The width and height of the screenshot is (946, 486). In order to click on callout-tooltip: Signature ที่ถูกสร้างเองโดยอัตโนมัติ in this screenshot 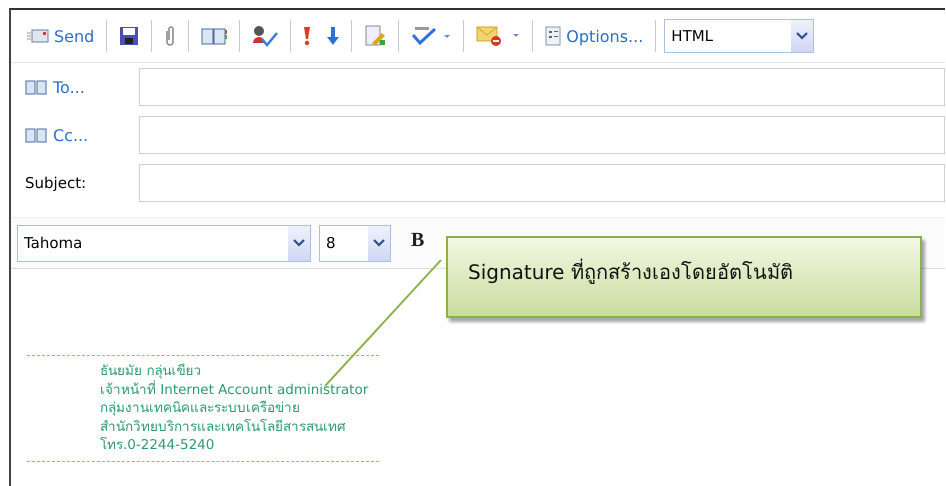, I will do `click(684, 277)`.